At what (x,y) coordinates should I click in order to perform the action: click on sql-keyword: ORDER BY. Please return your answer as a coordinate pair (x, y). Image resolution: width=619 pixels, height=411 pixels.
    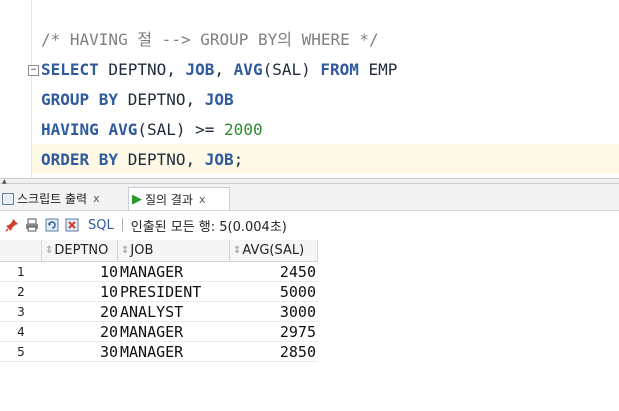
    Looking at the image, I should click on (80, 159).